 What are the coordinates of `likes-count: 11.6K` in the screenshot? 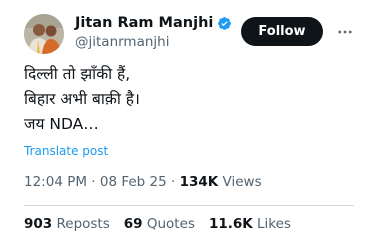 It's located at (230, 224).